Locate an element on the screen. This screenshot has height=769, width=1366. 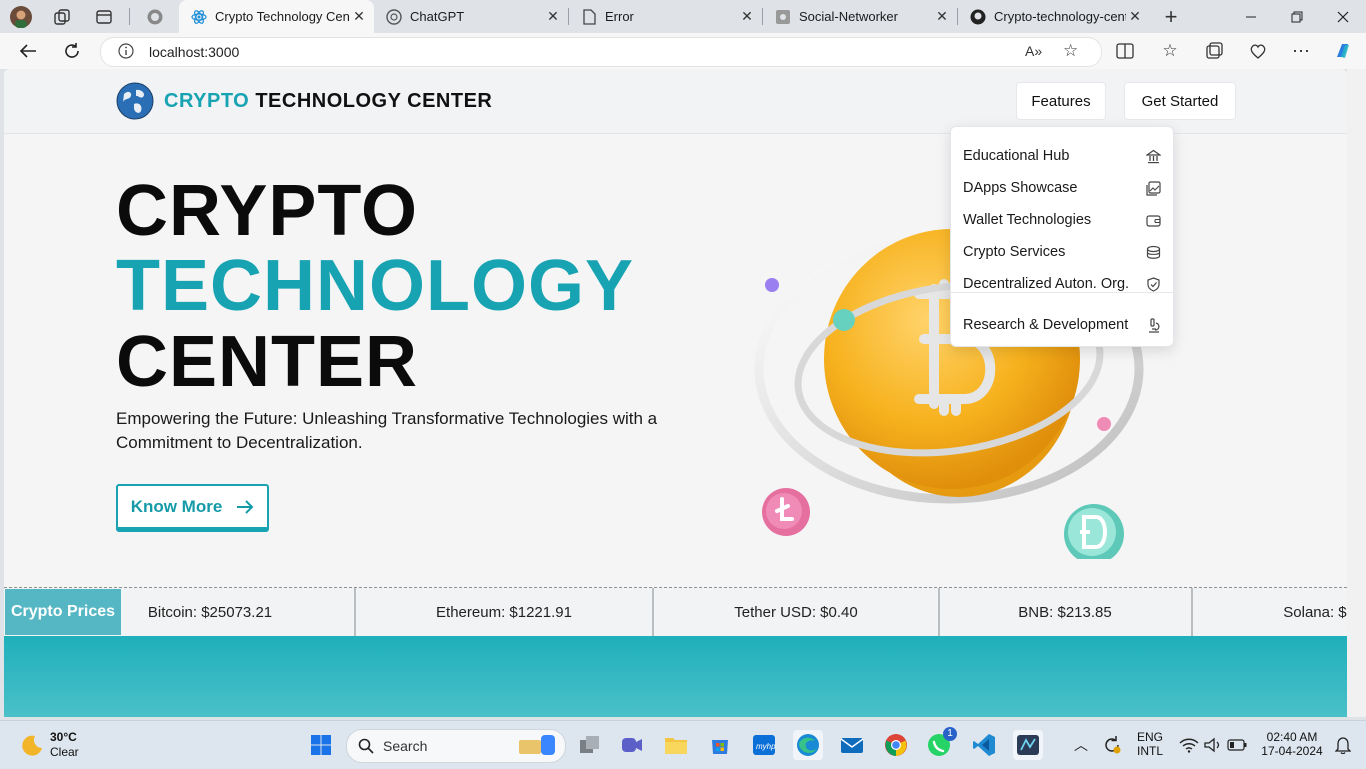
know-more-label: Know More is located at coordinates (176, 506).